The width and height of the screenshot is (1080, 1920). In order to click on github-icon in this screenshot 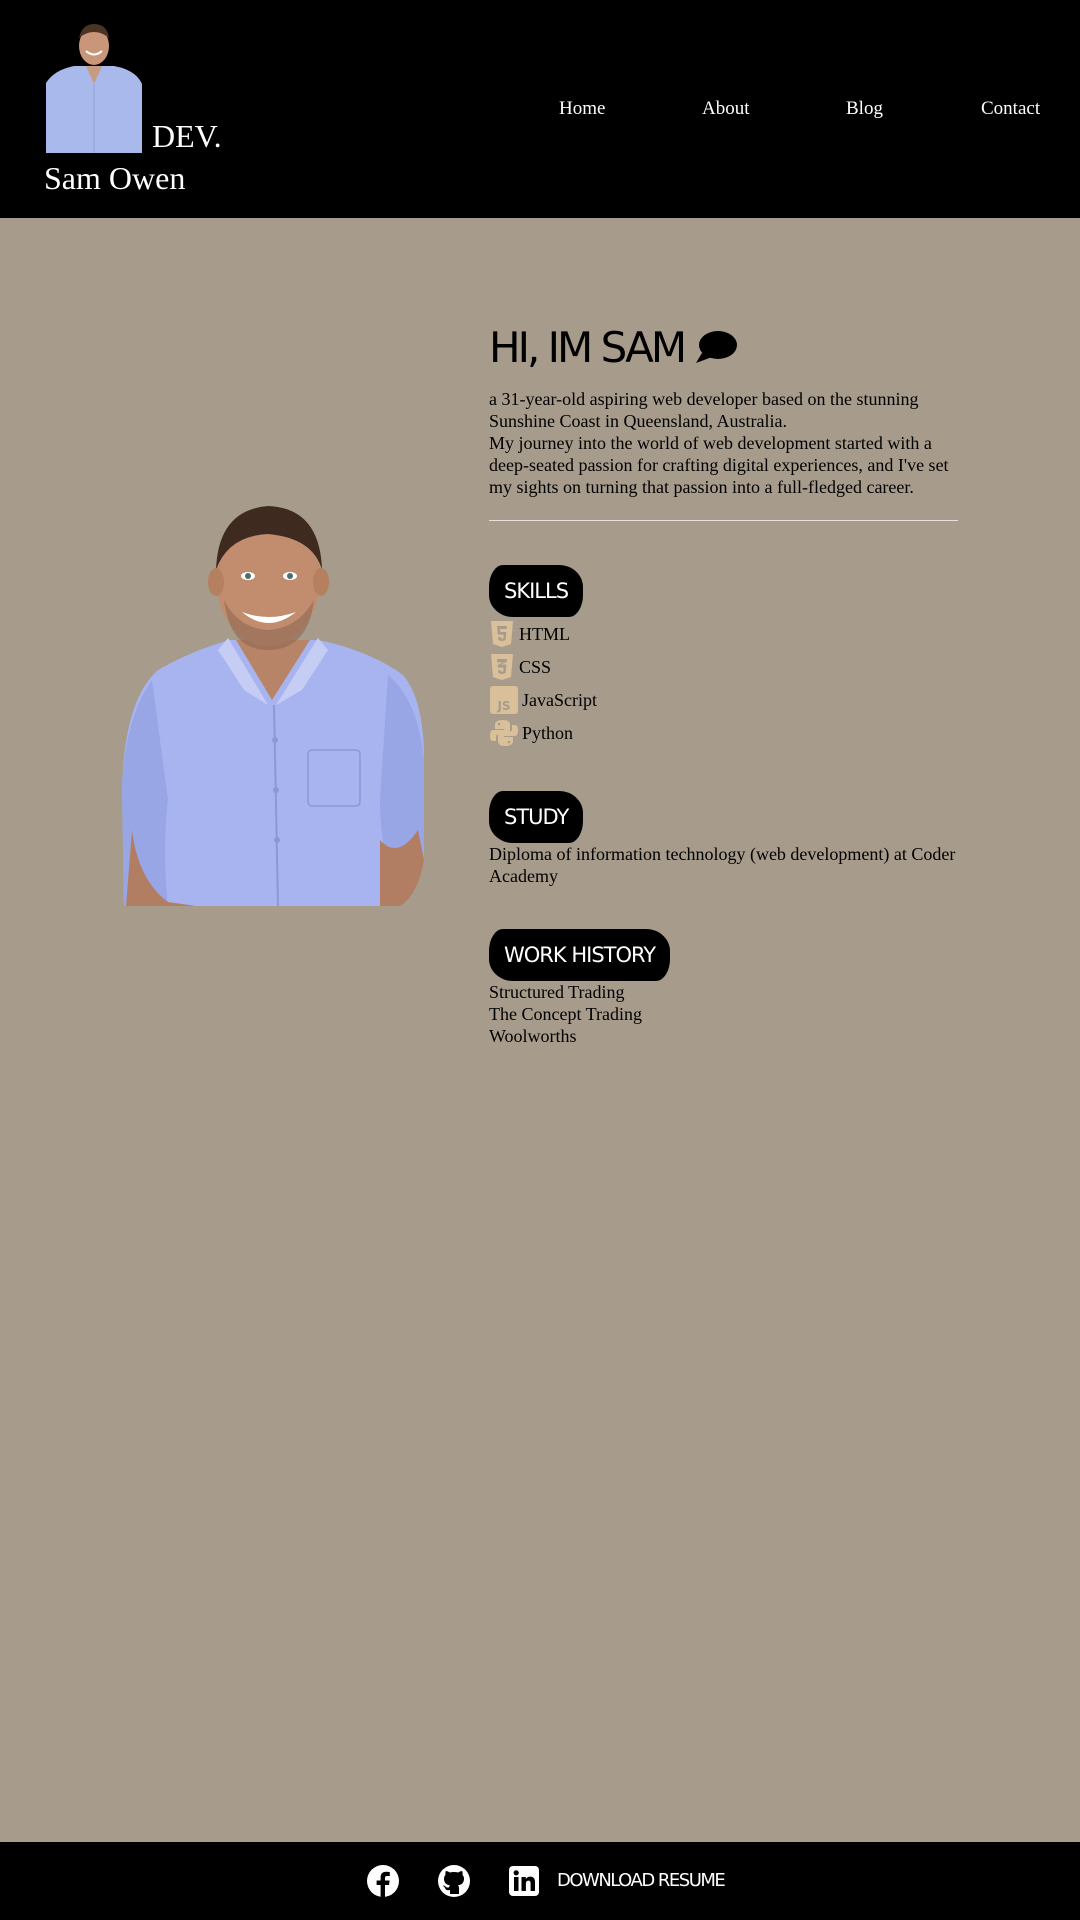, I will do `click(454, 1881)`.